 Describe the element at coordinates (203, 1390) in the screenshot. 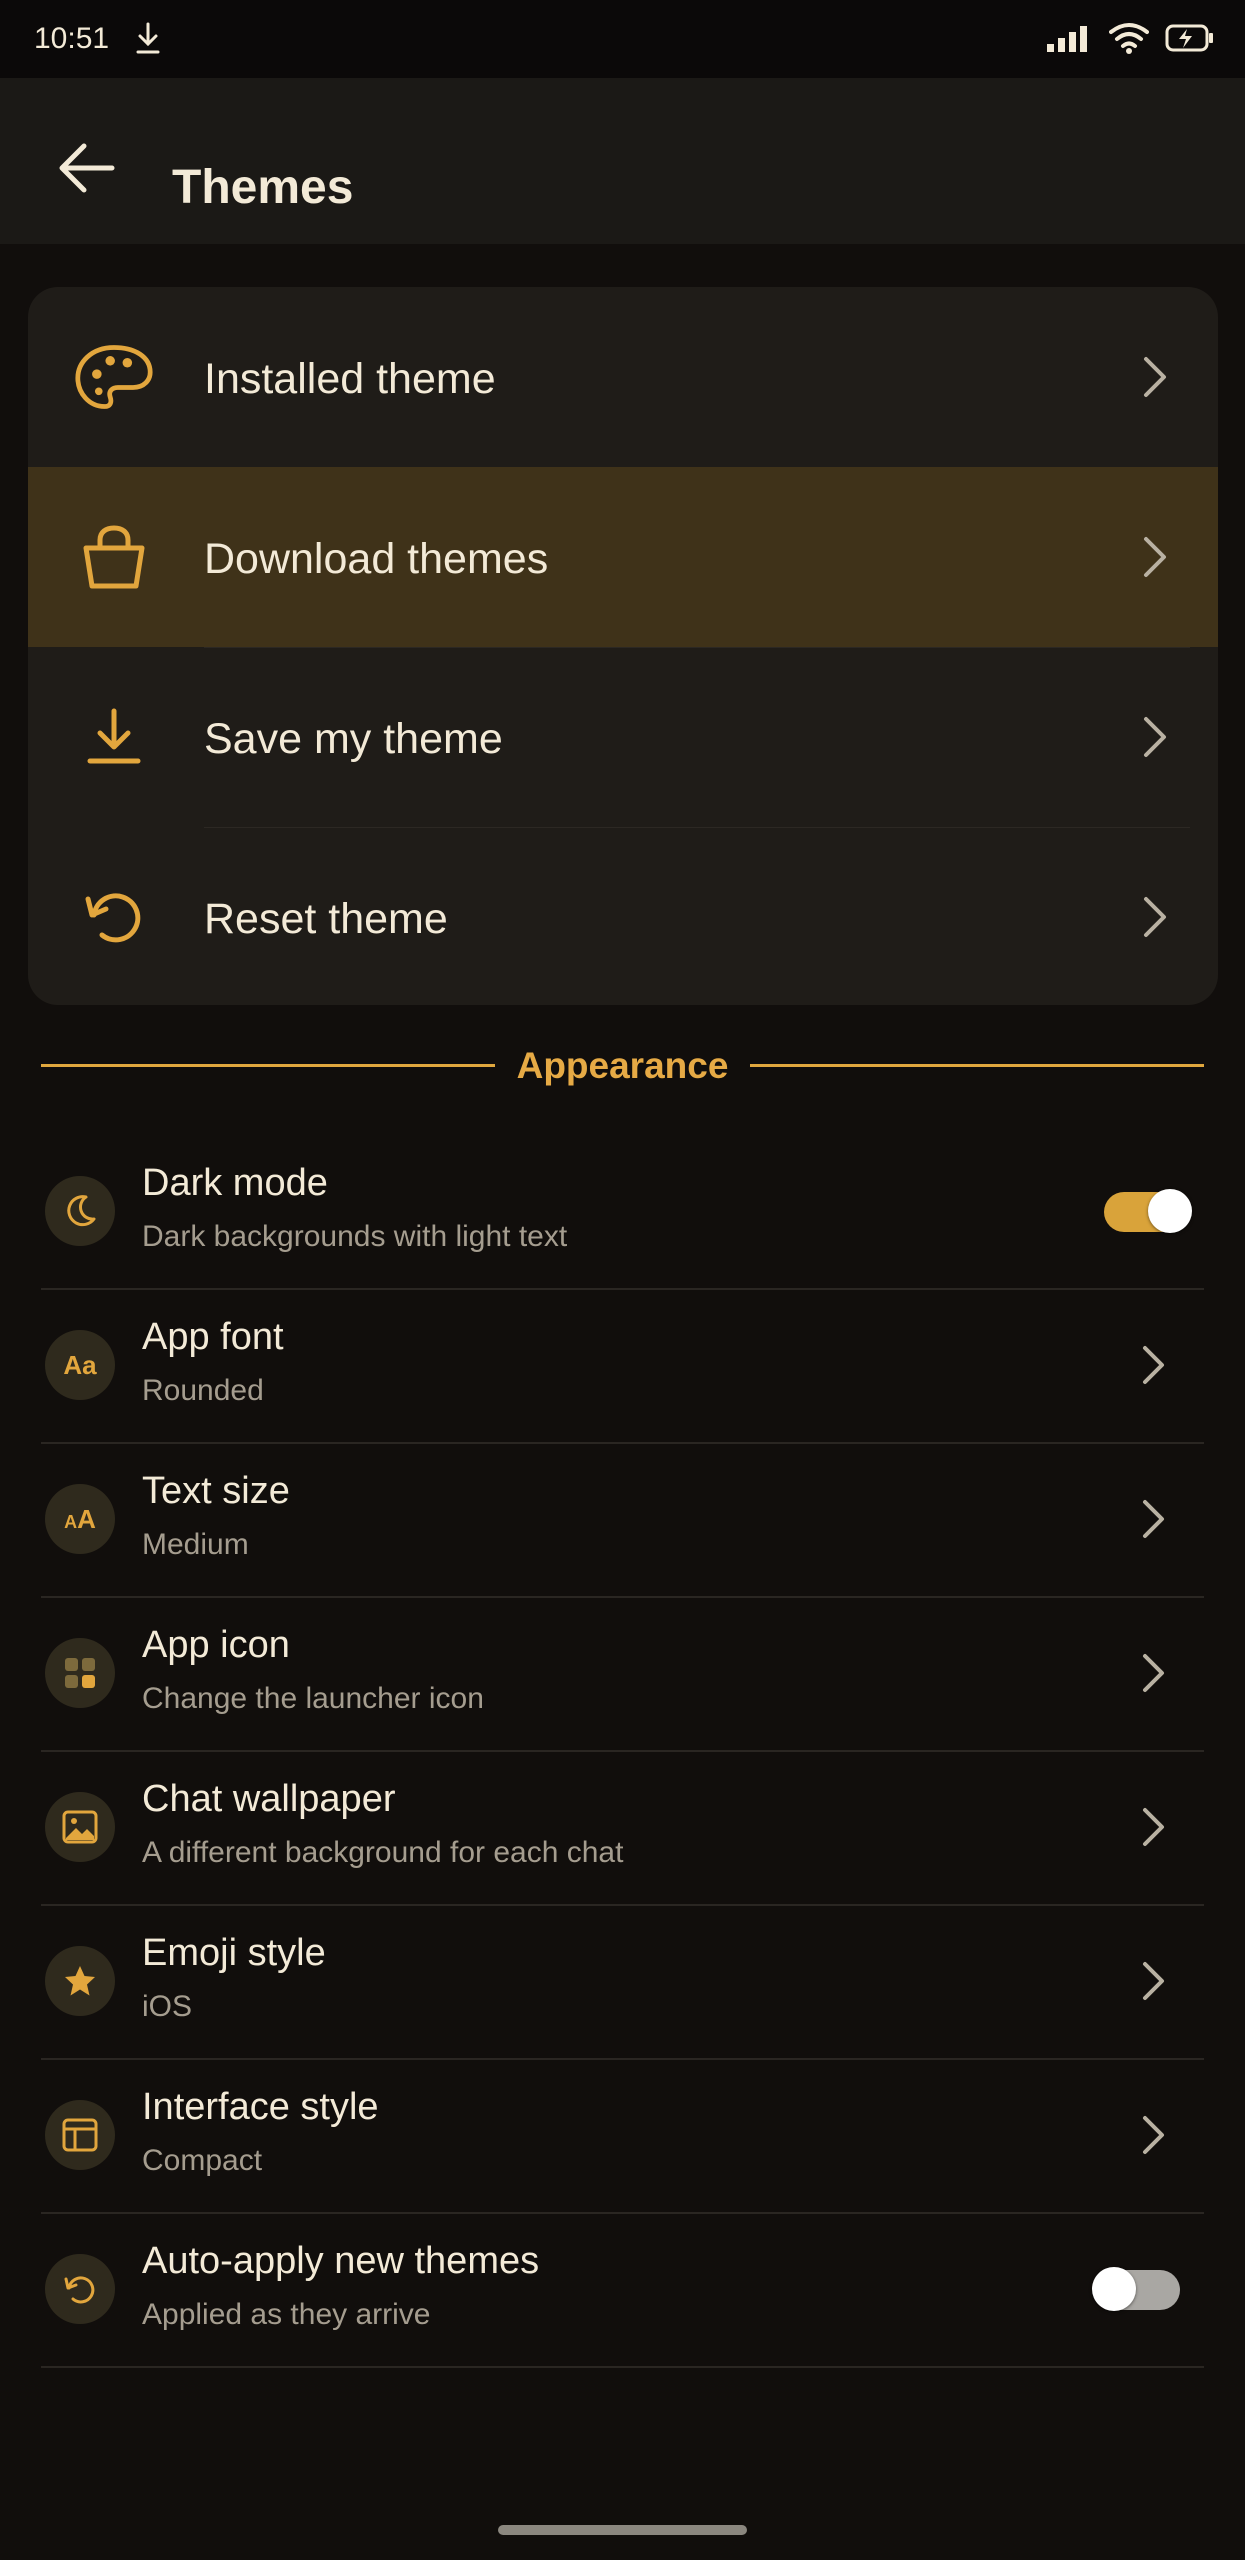

I see `setting-subtitle: Rounded` at that location.